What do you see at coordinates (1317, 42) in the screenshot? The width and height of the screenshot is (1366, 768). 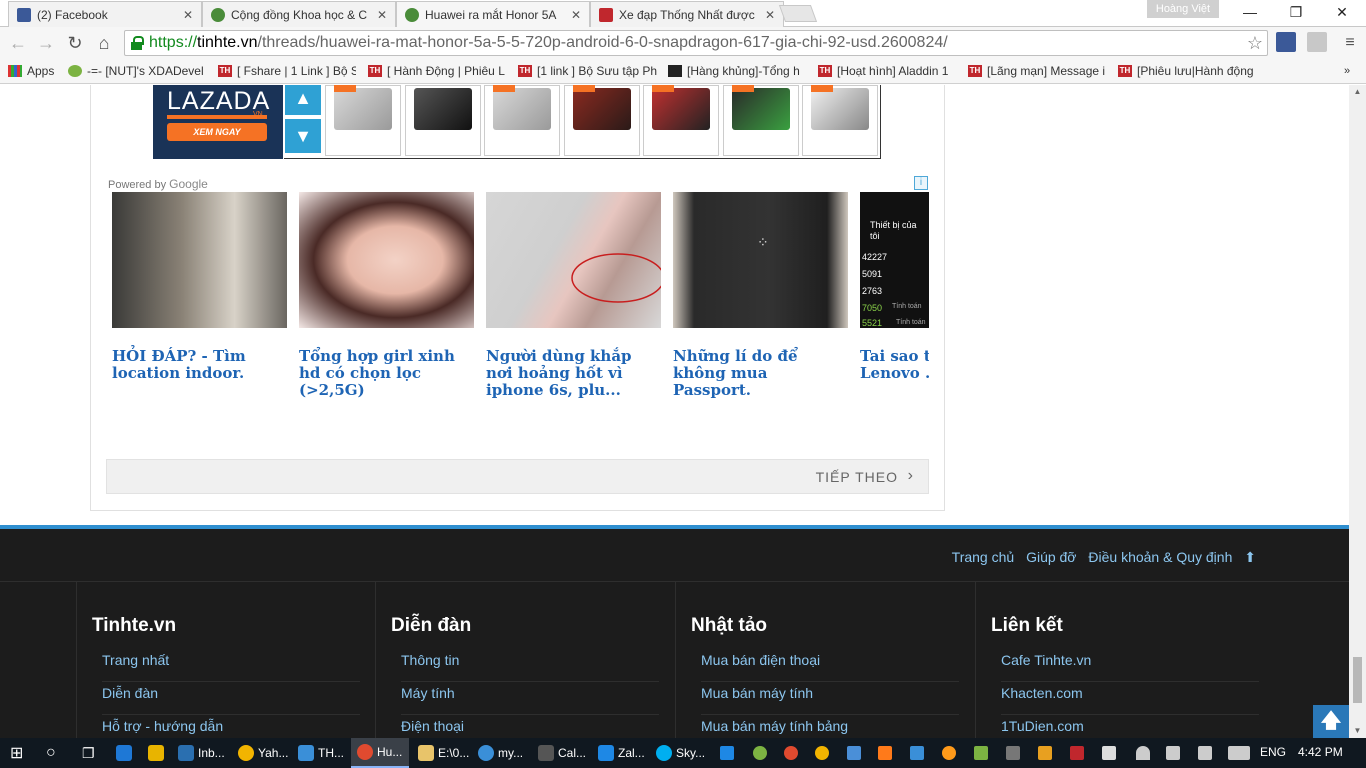 I see `extension-icon` at bounding box center [1317, 42].